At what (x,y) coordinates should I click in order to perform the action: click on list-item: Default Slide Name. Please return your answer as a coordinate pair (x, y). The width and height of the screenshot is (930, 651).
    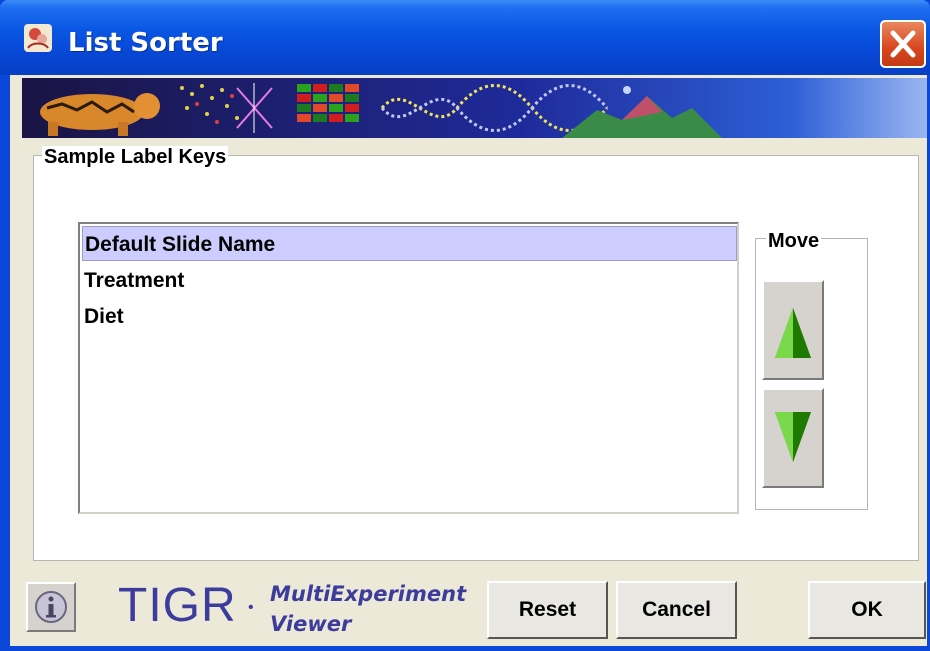
    Looking at the image, I should click on (409, 243).